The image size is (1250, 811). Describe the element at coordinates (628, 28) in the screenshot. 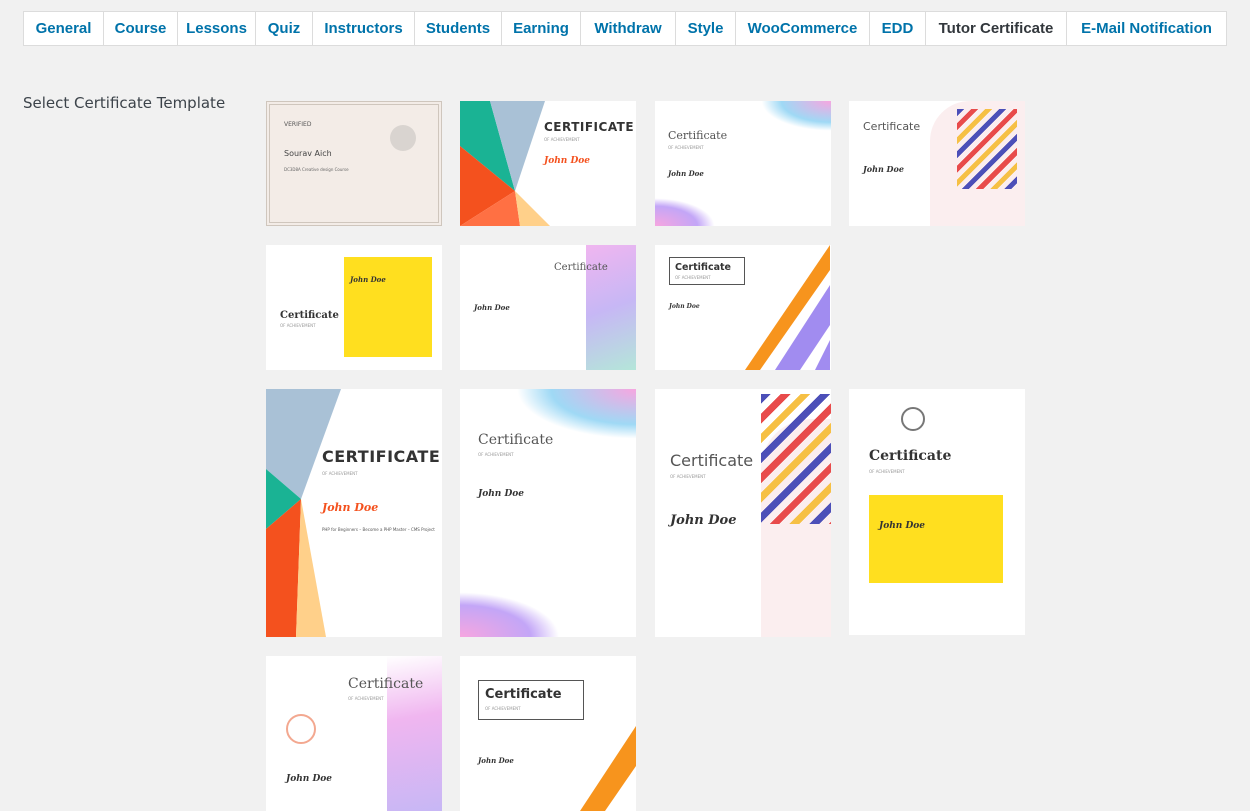

I see `tab-withdraw: Withdraw` at that location.